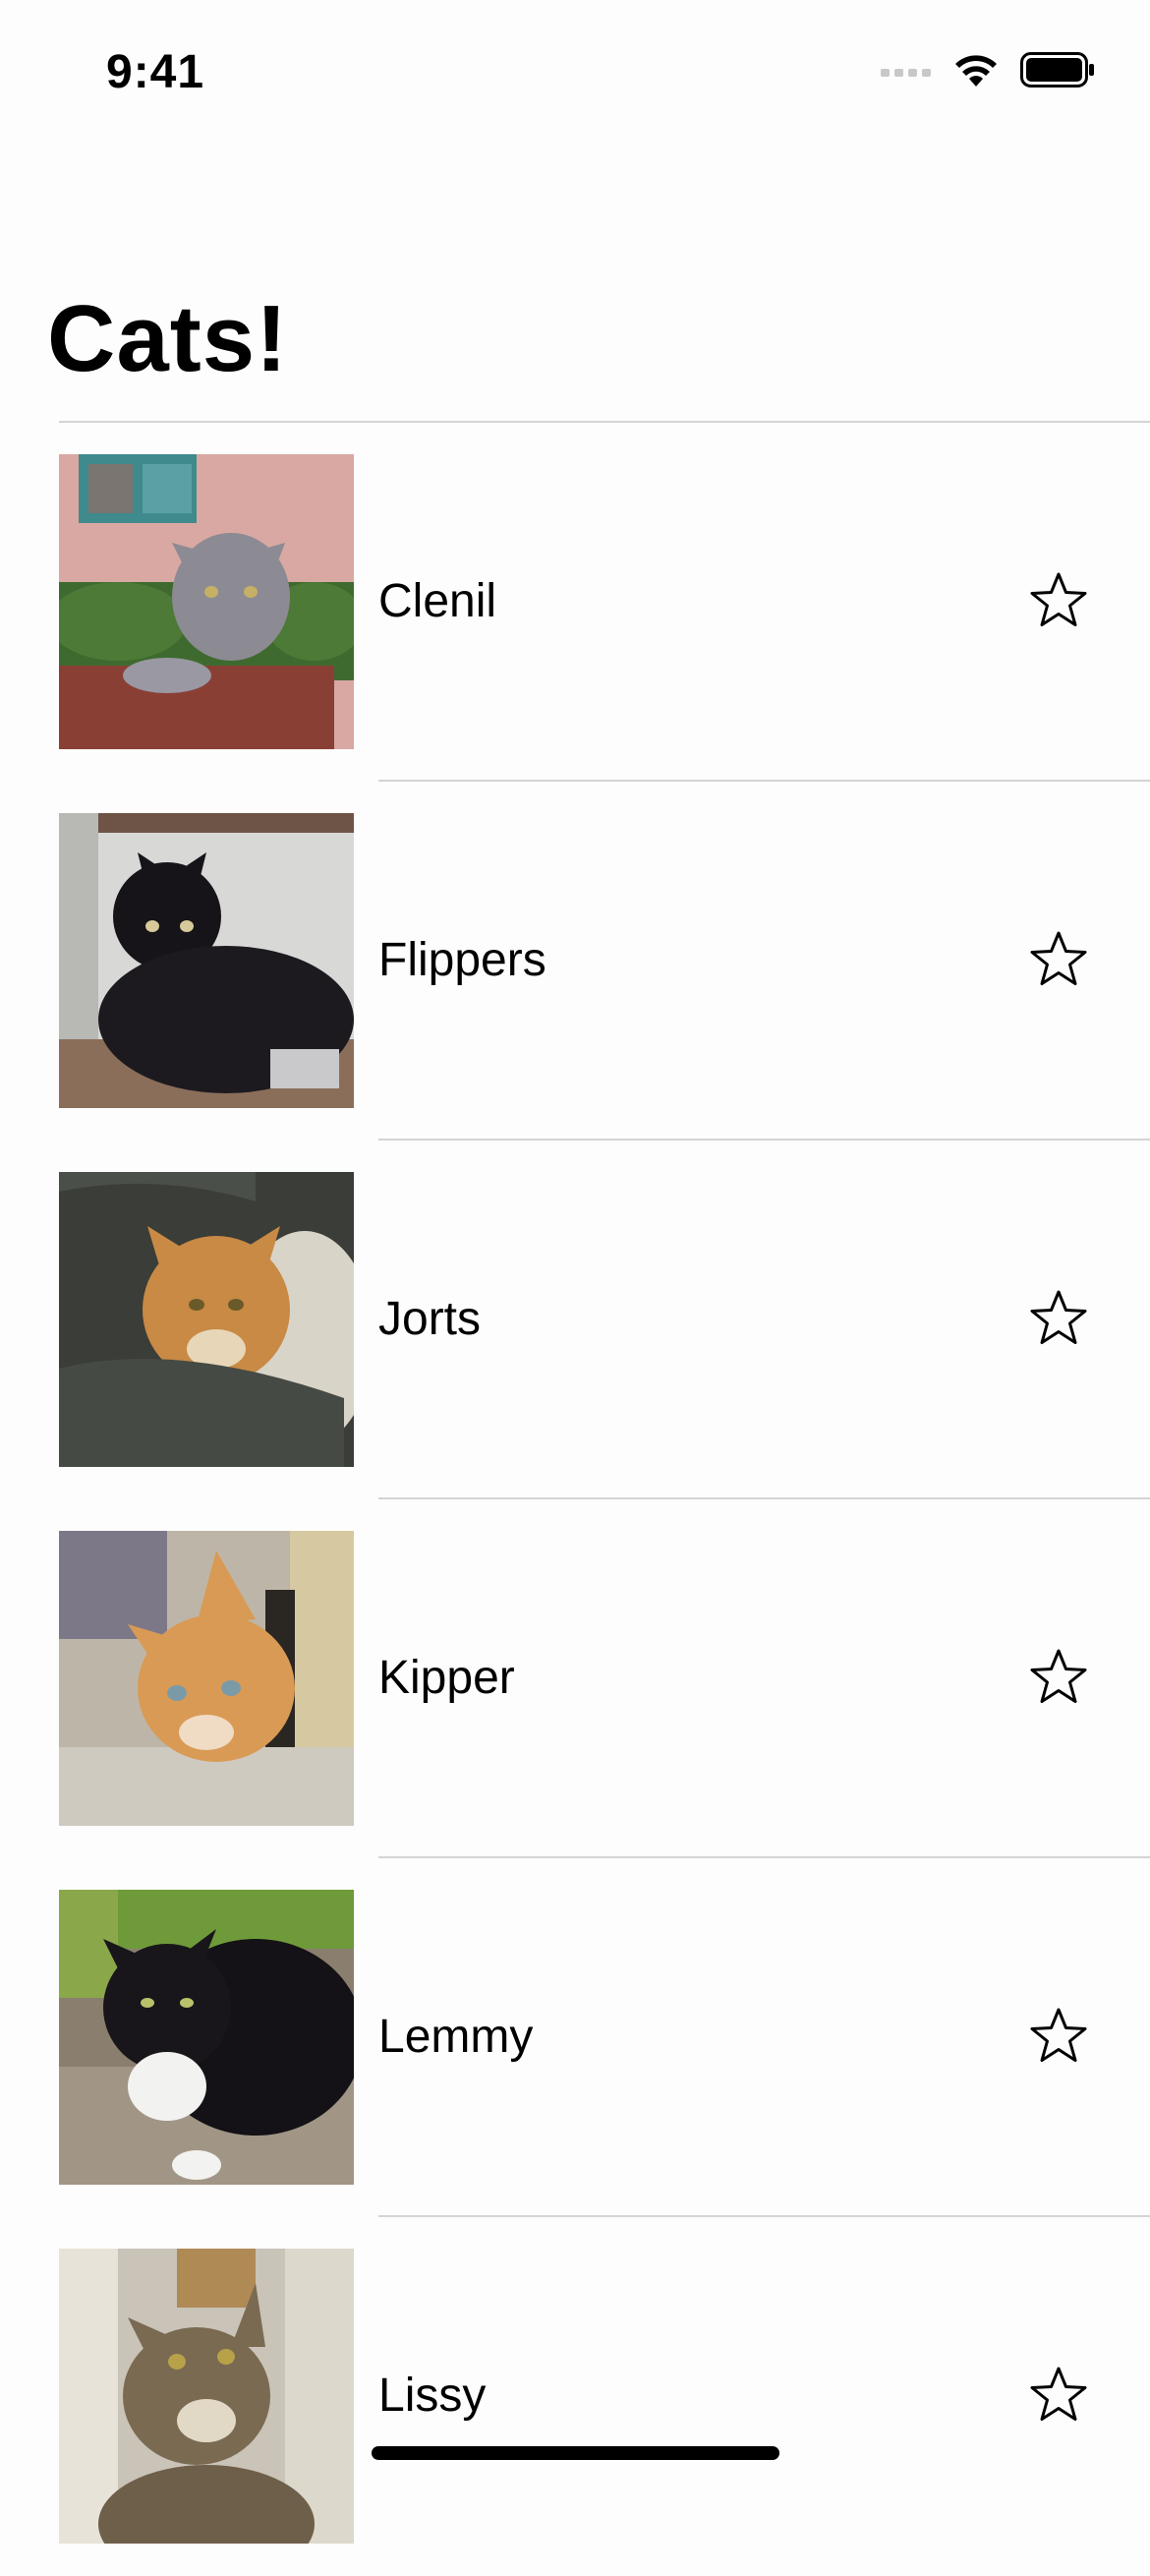 This screenshot has width=1150, height=2576. I want to click on status-icons, so click(988, 72).